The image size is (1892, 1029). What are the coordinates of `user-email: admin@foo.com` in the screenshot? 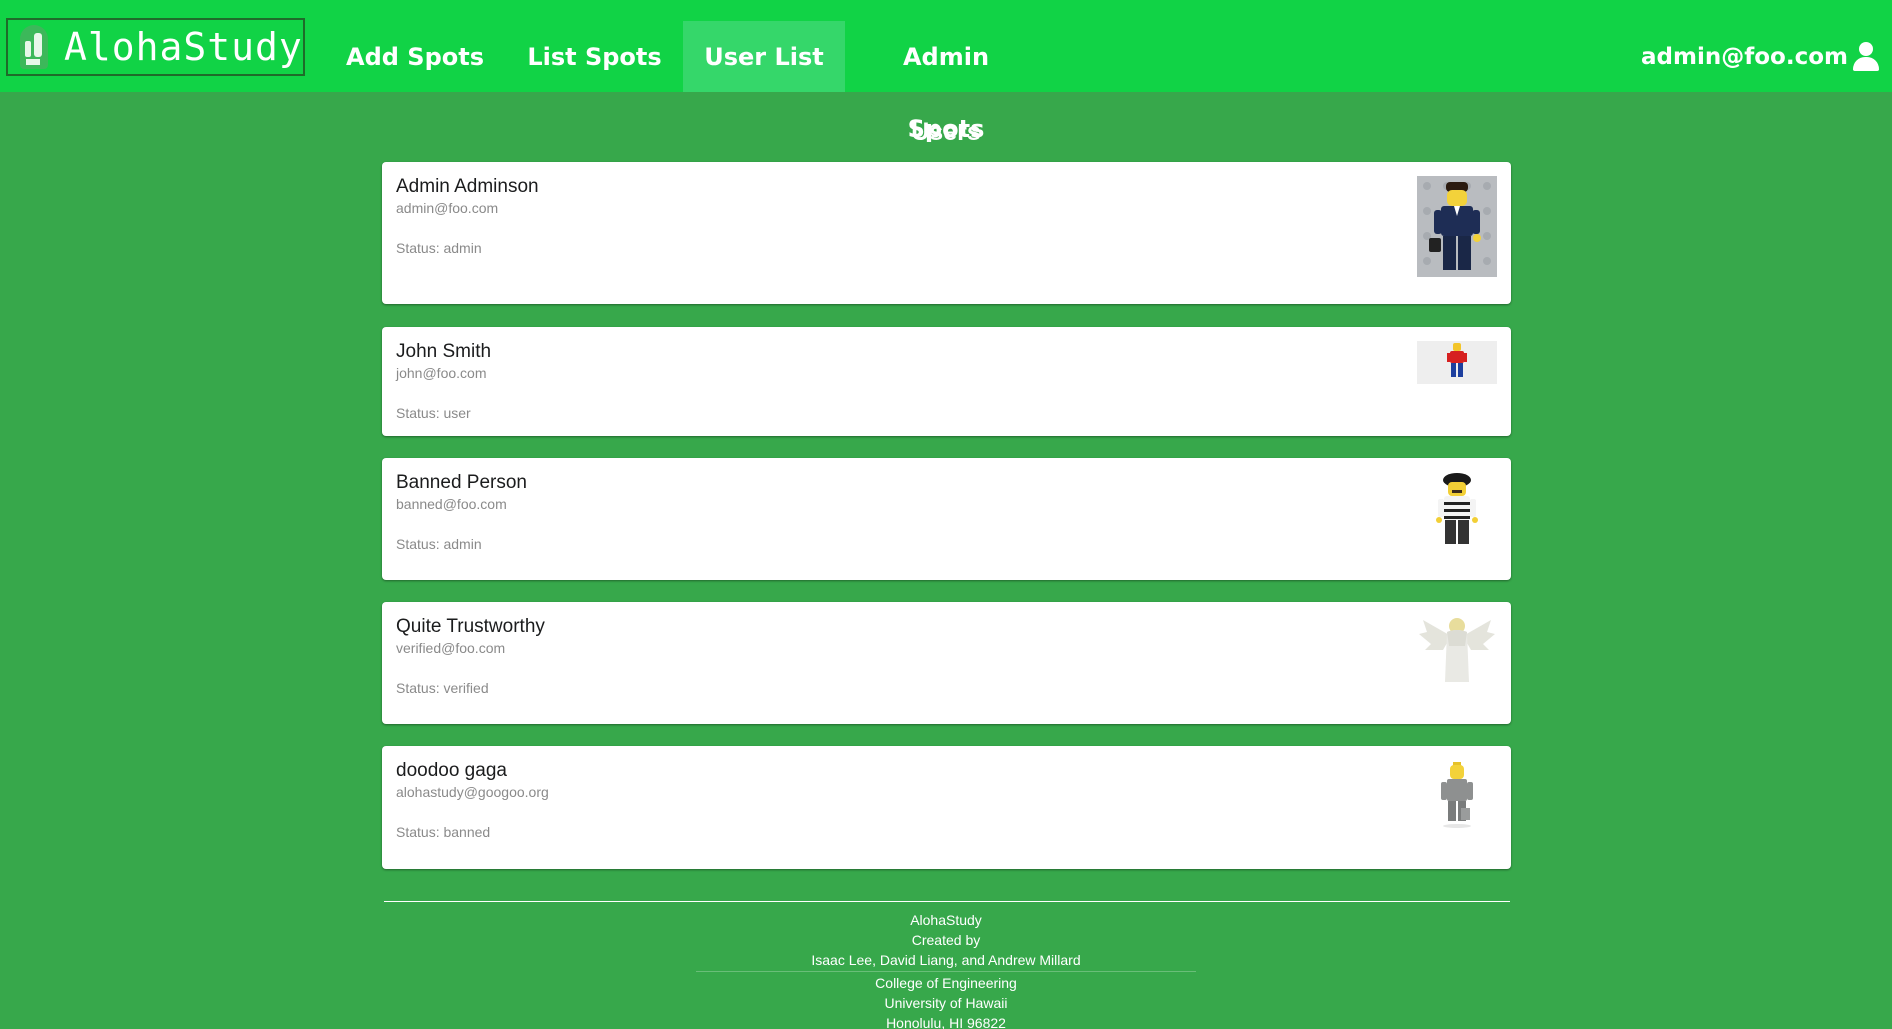 It's located at (447, 208).